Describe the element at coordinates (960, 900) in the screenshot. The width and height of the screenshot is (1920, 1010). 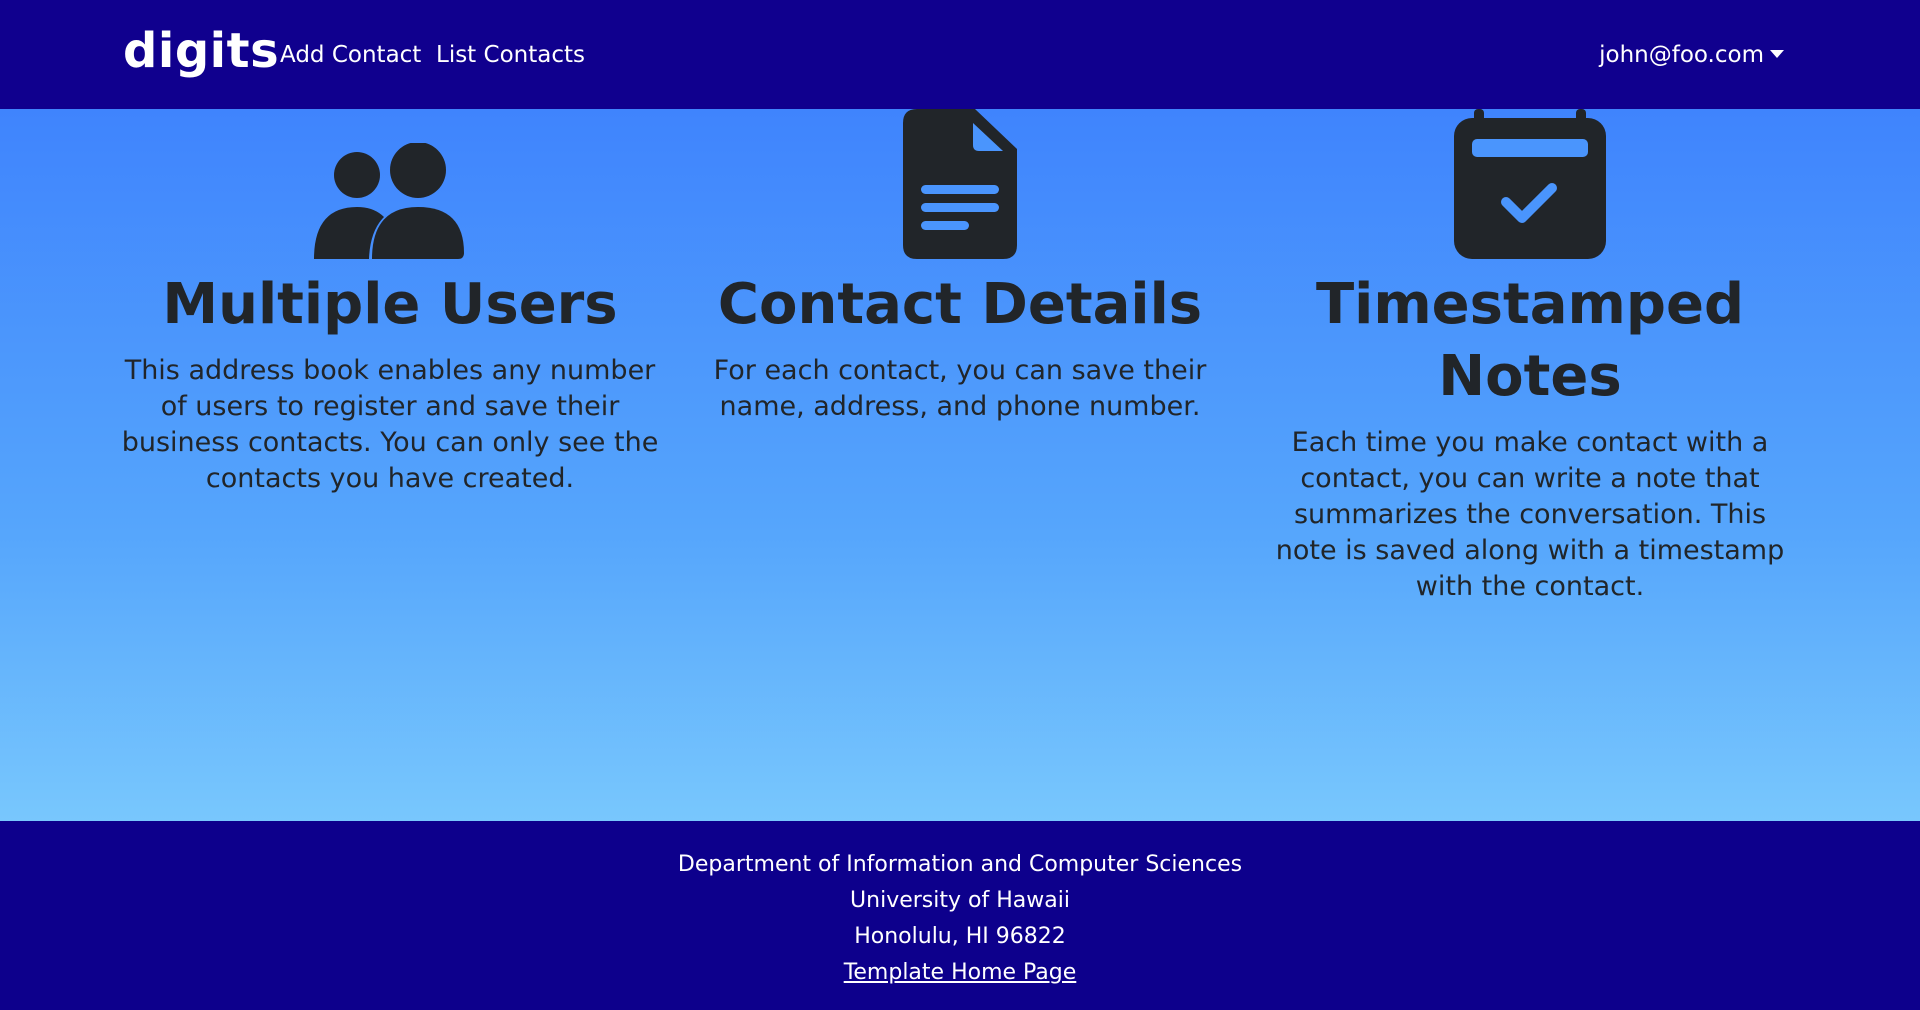
I see `footer-university: University of Hawaii` at that location.